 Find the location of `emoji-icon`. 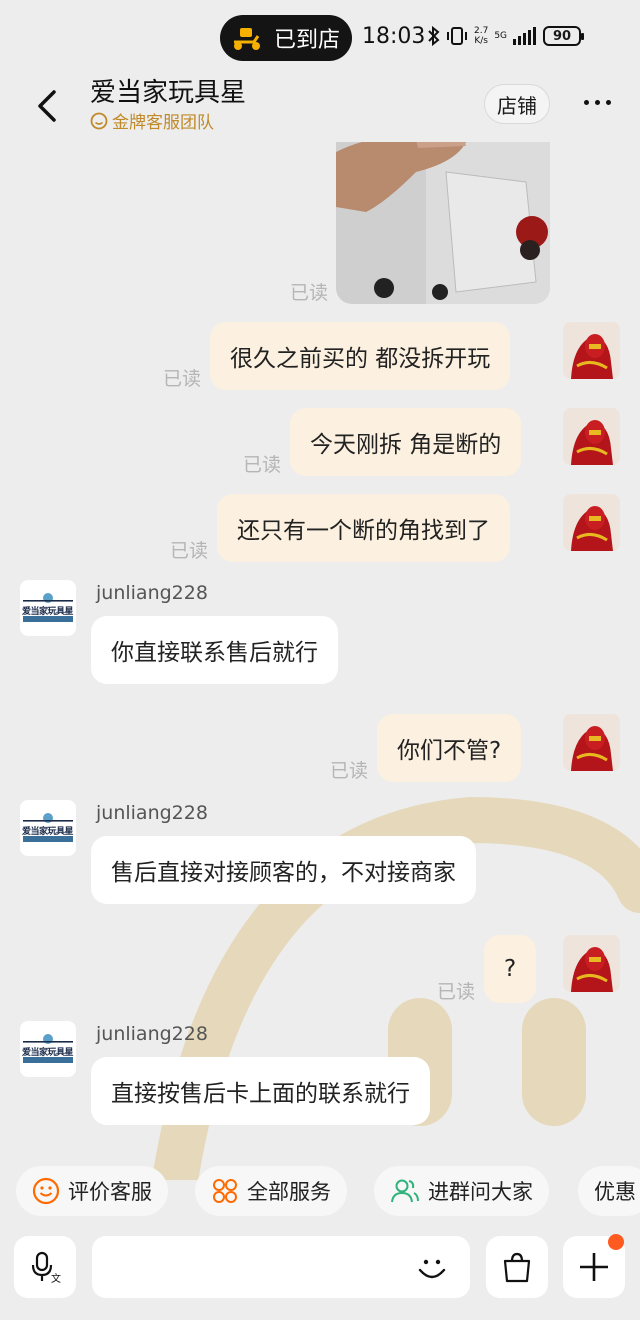

emoji-icon is located at coordinates (432, 1268).